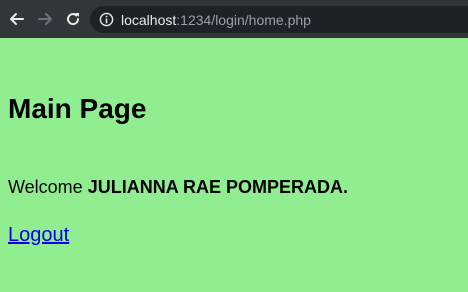 The width and height of the screenshot is (468, 292). What do you see at coordinates (17, 19) in the screenshot?
I see `back-arrow-icon` at bounding box center [17, 19].